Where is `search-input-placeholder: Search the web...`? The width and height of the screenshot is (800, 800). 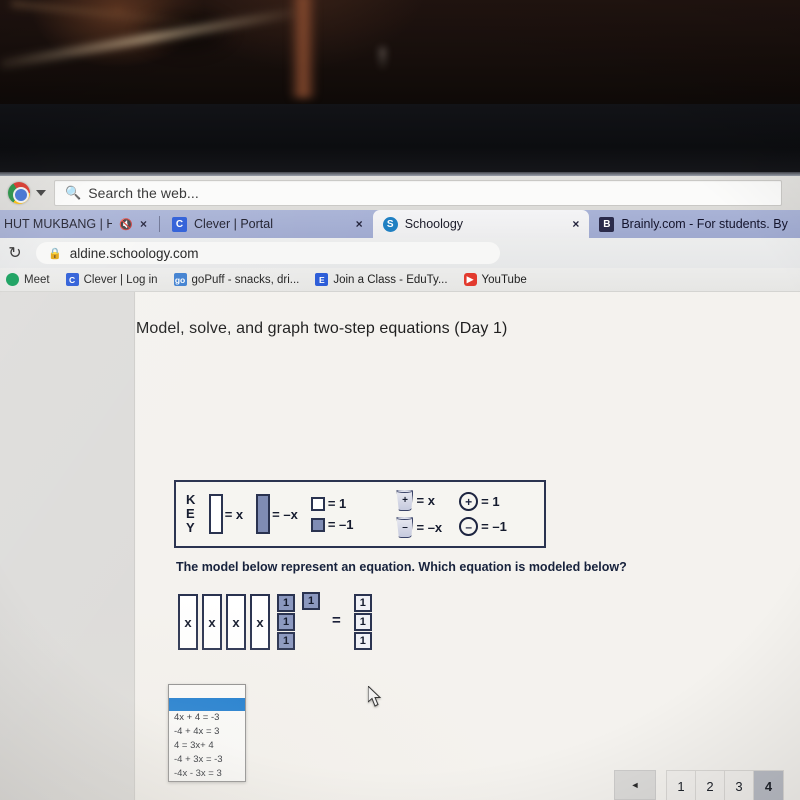
search-input-placeholder: Search the web... is located at coordinates (143, 193).